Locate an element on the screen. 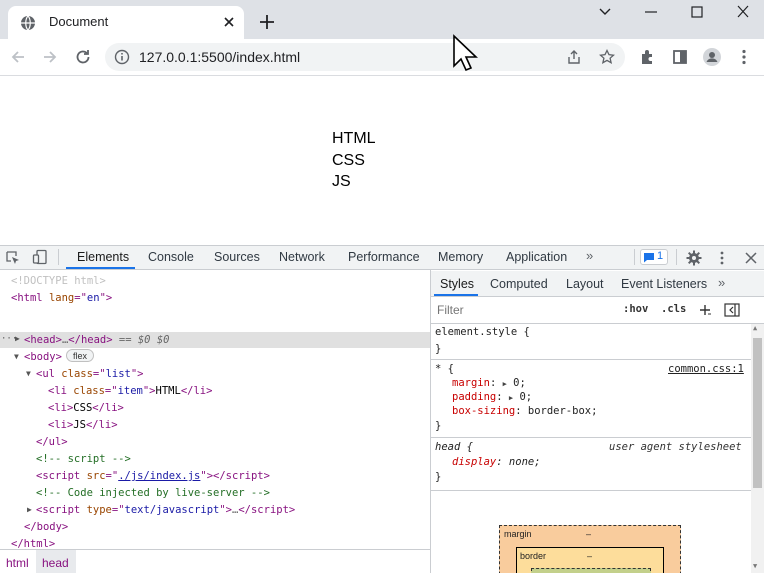 This screenshot has height=573, width=764. margin-label: margin is located at coordinates (518, 534).